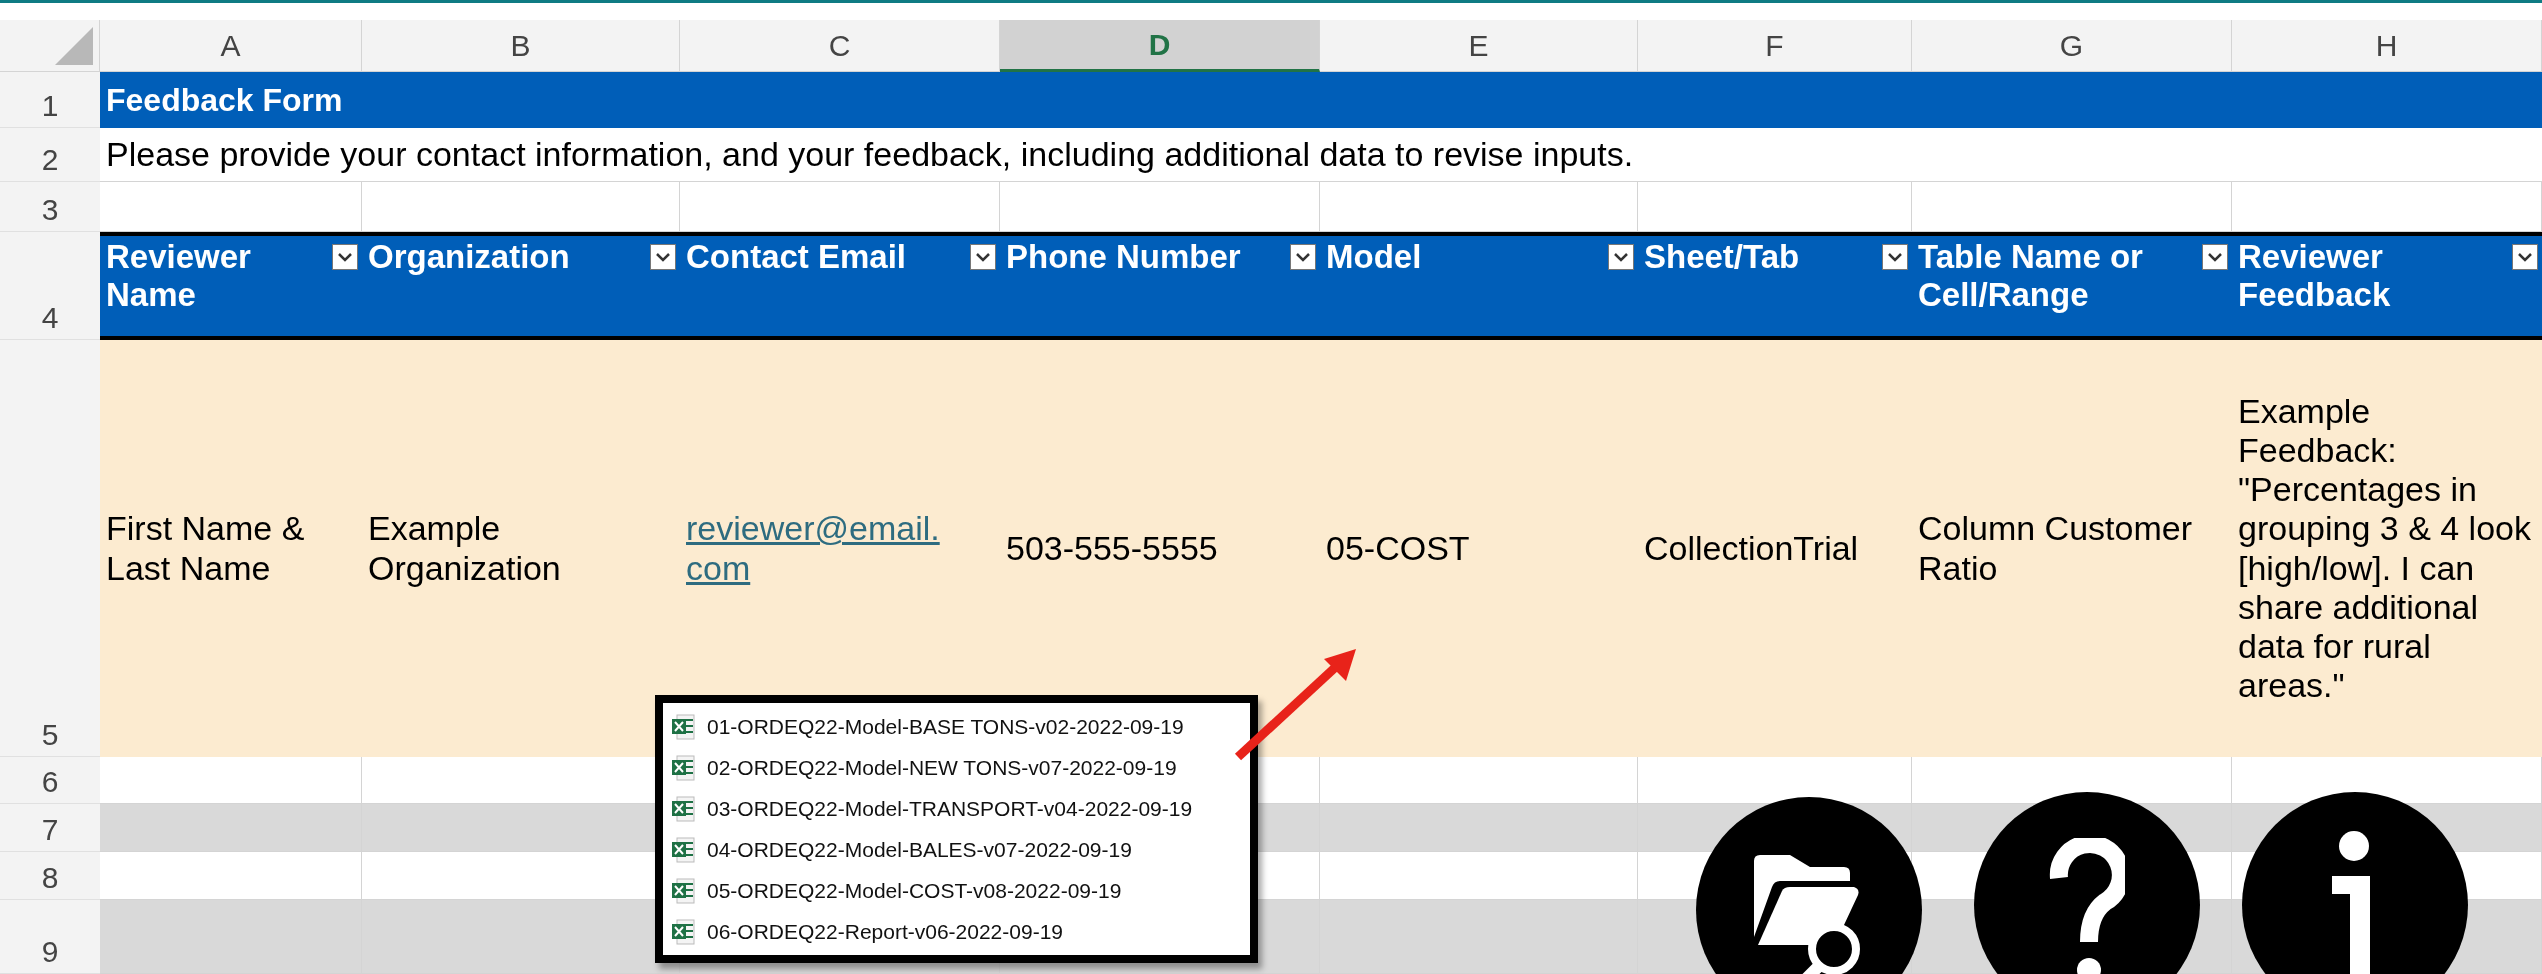  Describe the element at coordinates (2387, 46) in the screenshot. I see `column-header: H` at that location.